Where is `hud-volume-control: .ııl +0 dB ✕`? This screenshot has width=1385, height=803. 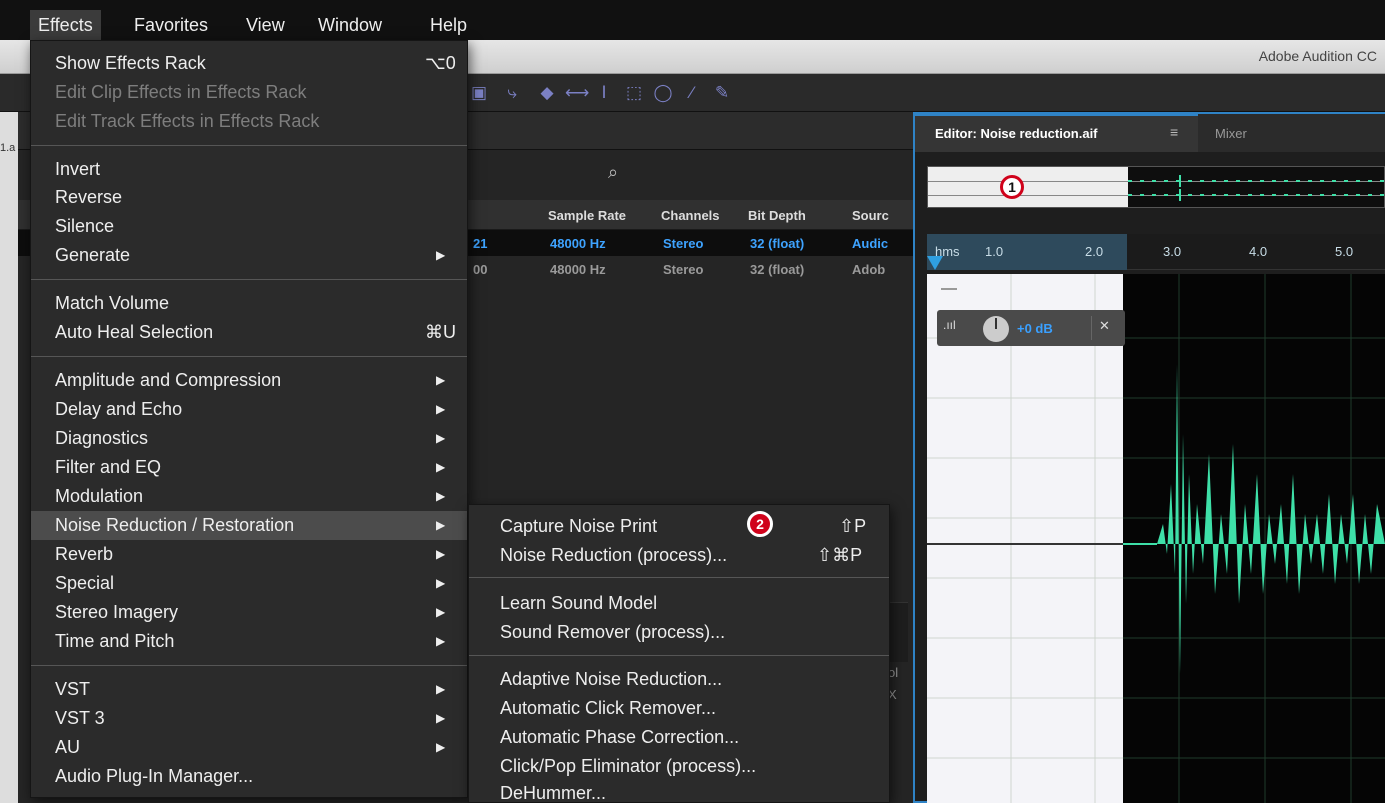
hud-volume-control: .ııl +0 dB ✕ is located at coordinates (1031, 328).